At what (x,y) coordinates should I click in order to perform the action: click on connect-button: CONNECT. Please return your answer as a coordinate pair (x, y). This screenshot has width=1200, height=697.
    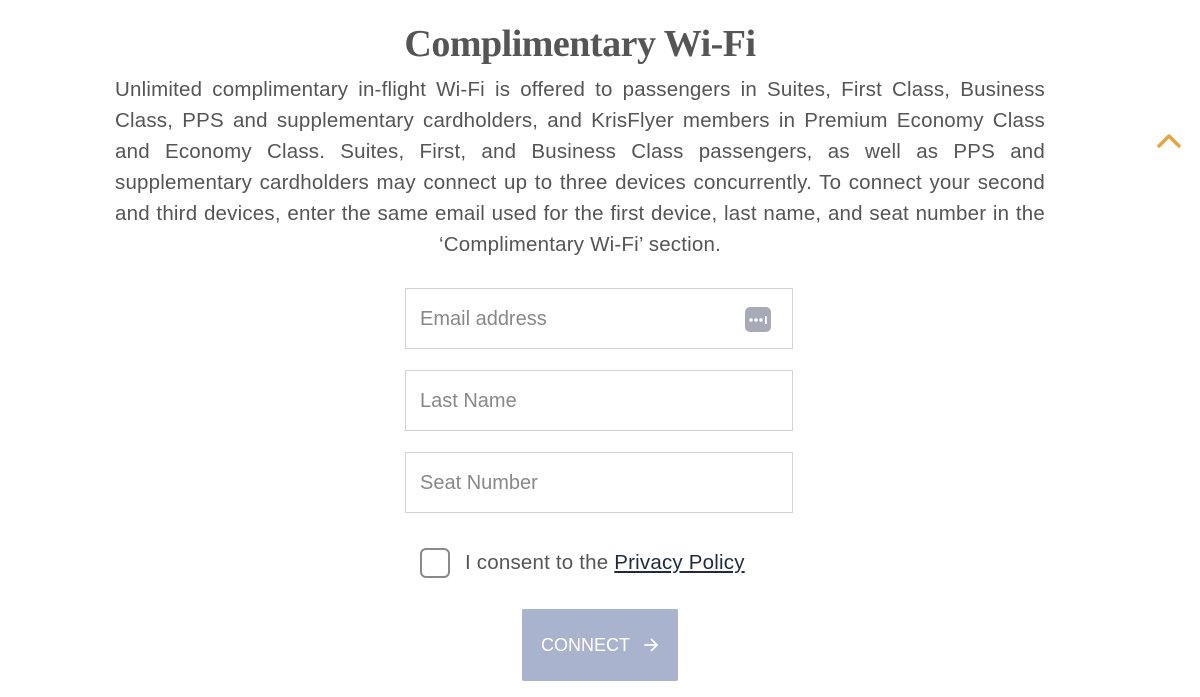
    Looking at the image, I should click on (600, 645).